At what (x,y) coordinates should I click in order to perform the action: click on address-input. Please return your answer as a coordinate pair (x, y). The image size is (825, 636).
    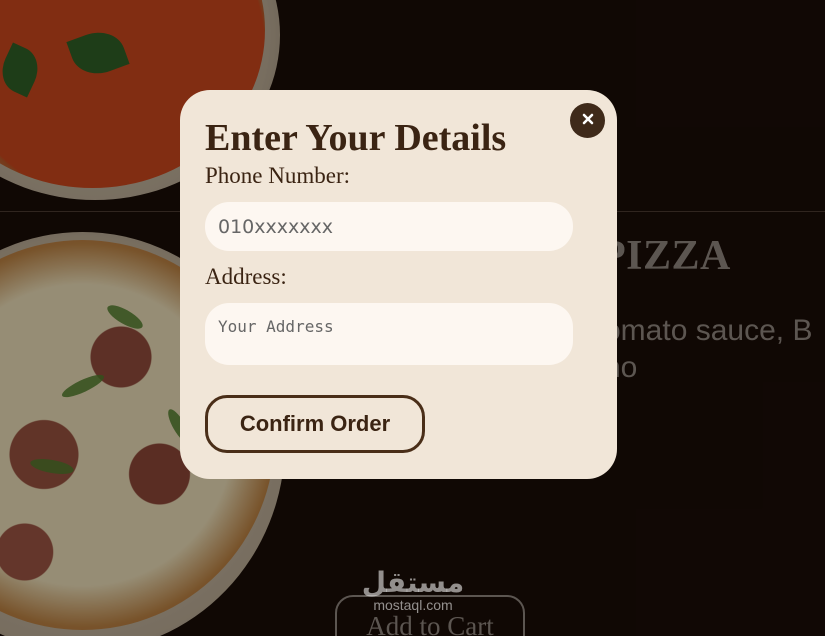
    Looking at the image, I should click on (389, 334).